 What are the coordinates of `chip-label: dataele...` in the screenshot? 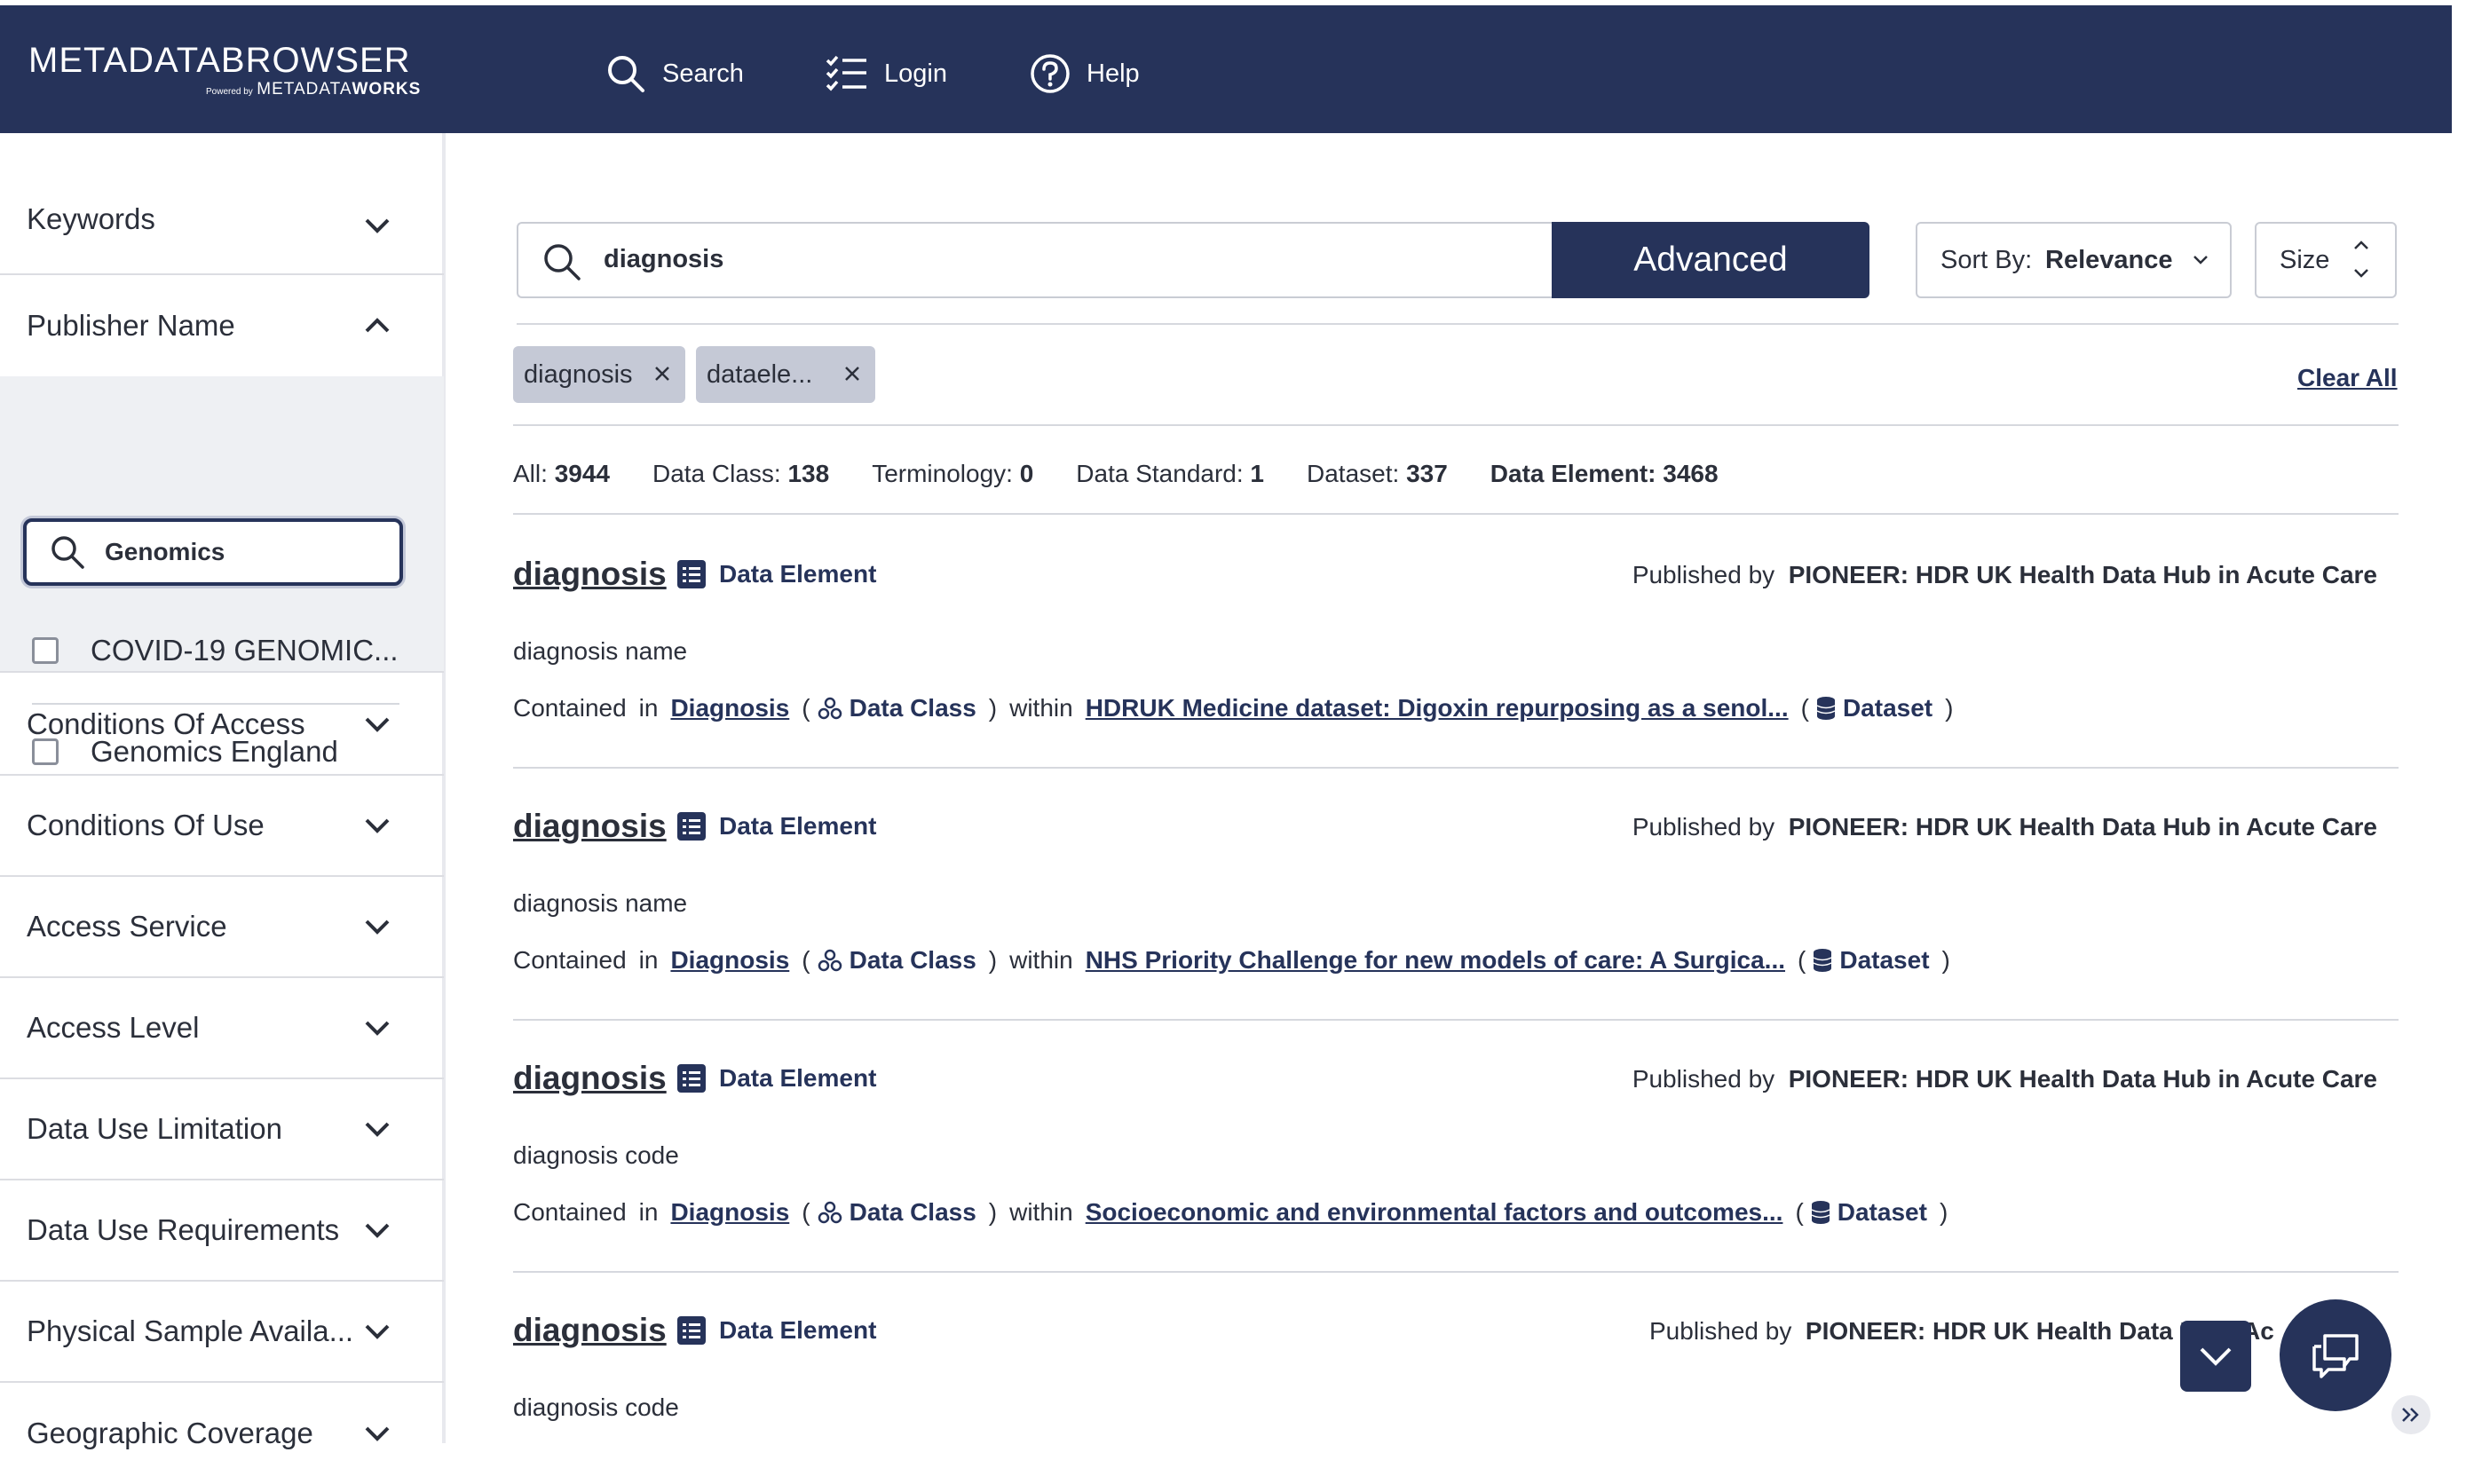 It's located at (760, 374).